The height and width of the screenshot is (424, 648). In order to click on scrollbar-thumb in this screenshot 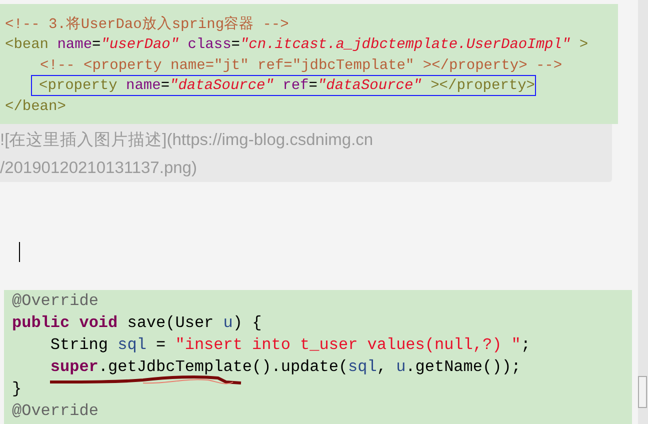, I will do `click(642, 392)`.